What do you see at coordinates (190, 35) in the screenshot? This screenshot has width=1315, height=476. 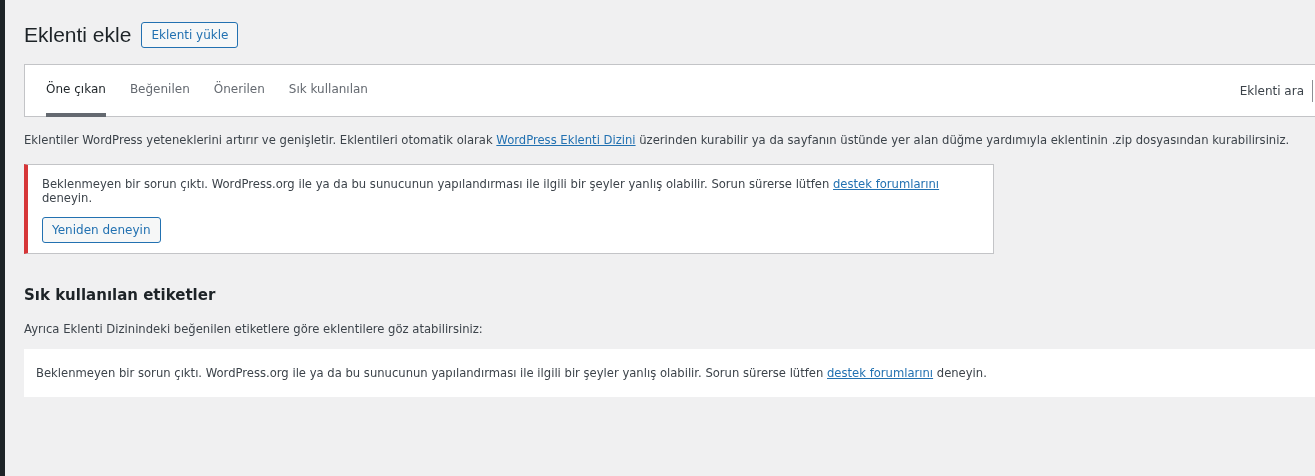 I see `upload-plugin-button: Eklenti yükle` at bounding box center [190, 35].